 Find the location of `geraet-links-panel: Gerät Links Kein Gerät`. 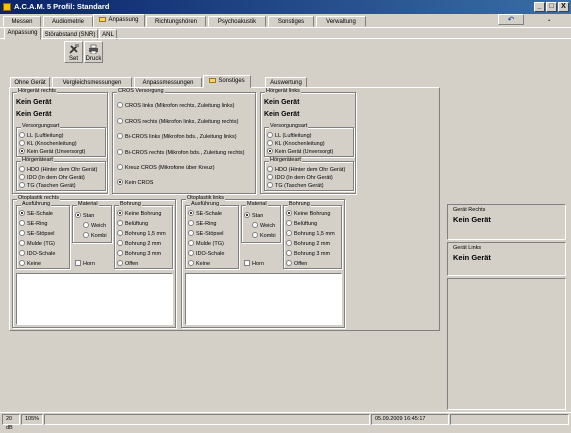

geraet-links-panel: Gerät Links Kein Gerät is located at coordinates (506, 259).